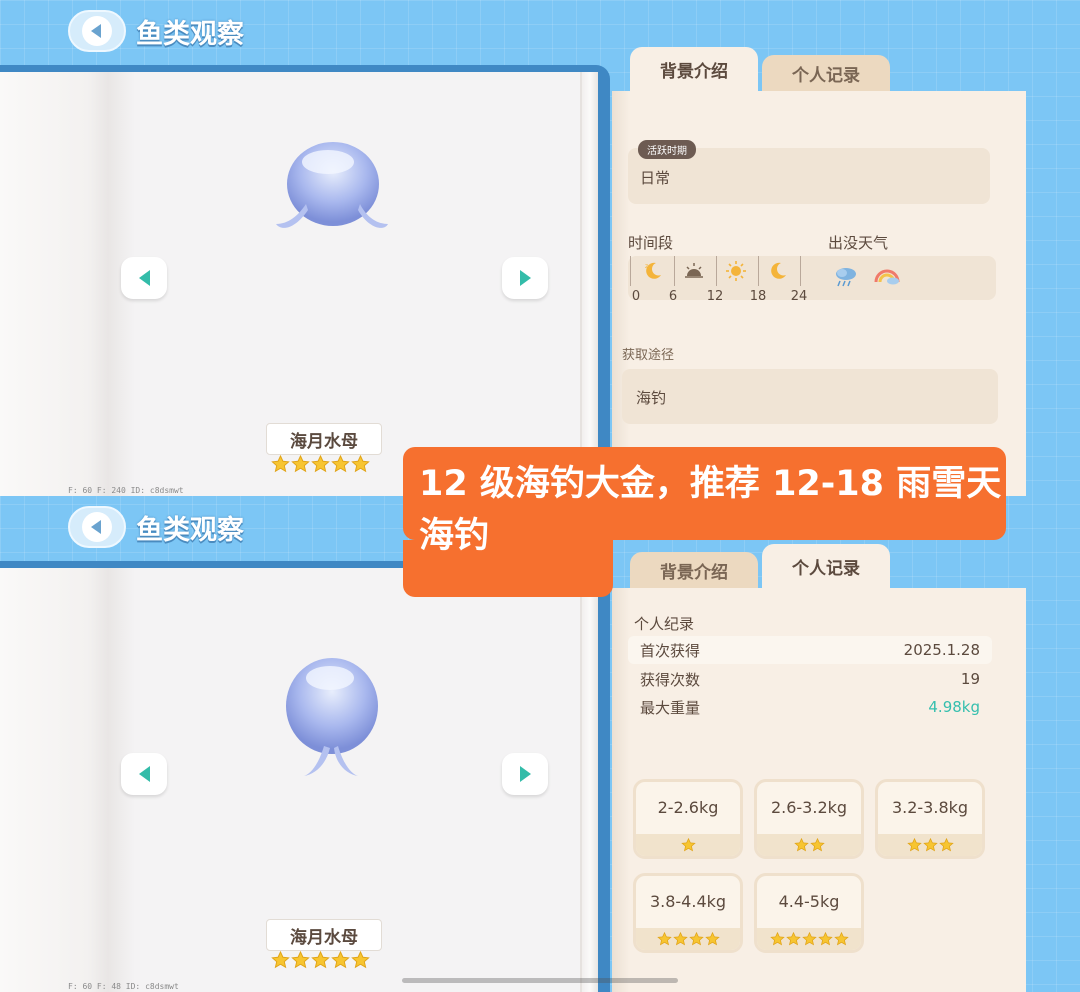 The width and height of the screenshot is (1080, 992). Describe the element at coordinates (846, 277) in the screenshot. I see `rain-cloud-icon` at that location.